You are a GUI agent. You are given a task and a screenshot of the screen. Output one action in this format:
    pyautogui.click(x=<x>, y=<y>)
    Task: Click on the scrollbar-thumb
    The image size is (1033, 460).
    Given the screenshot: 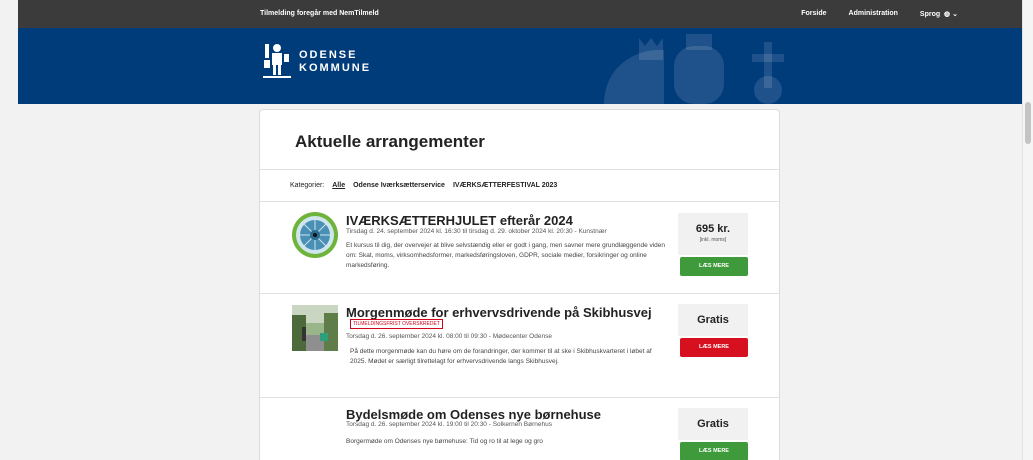 What is the action you would take?
    pyautogui.click(x=1028, y=123)
    